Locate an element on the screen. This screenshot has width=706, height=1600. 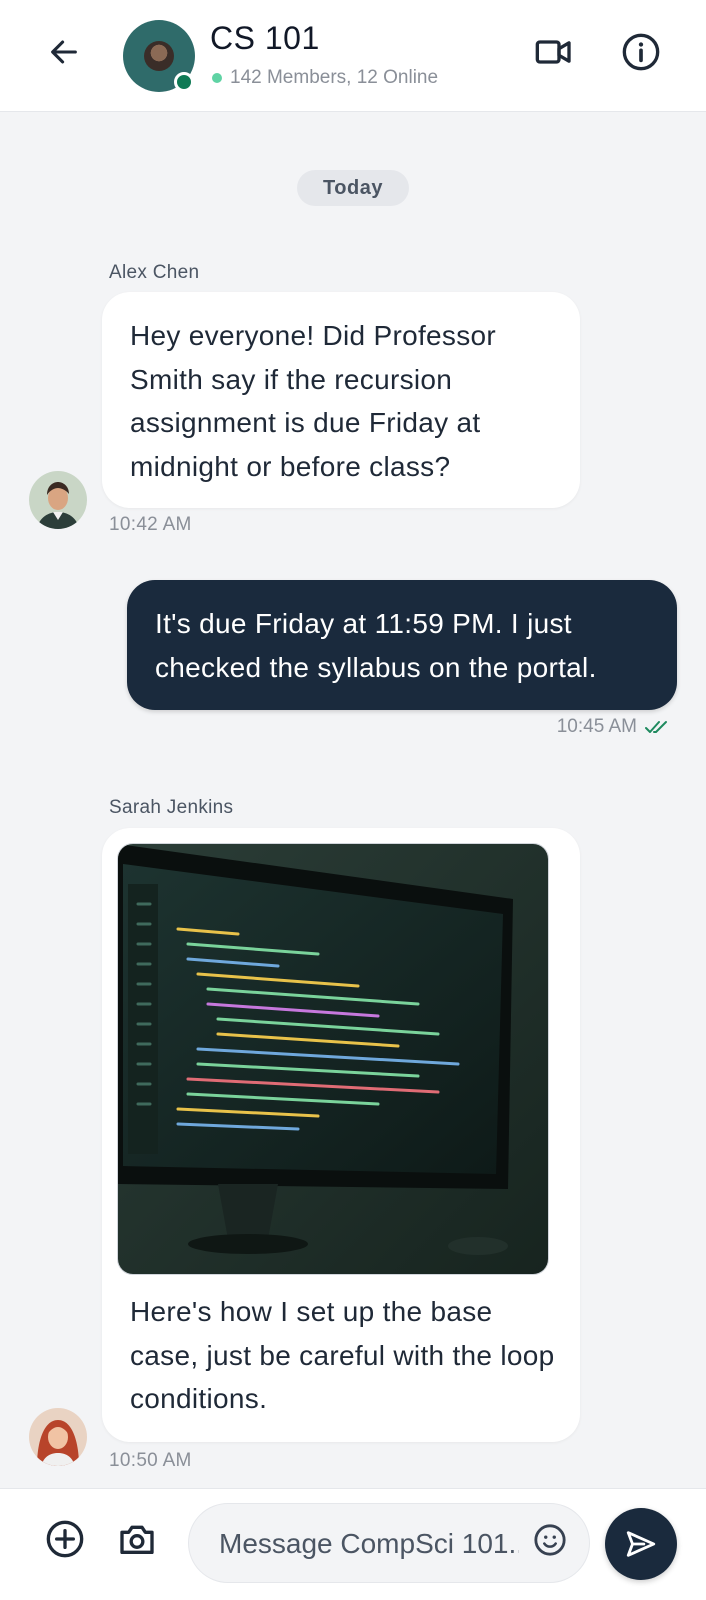
date-divider: Today is located at coordinates (353, 188).